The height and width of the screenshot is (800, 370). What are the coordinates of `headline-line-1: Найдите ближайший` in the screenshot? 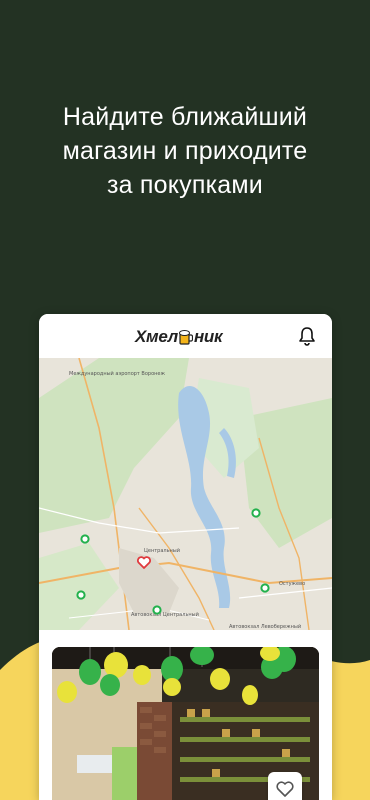 It's located at (185, 117).